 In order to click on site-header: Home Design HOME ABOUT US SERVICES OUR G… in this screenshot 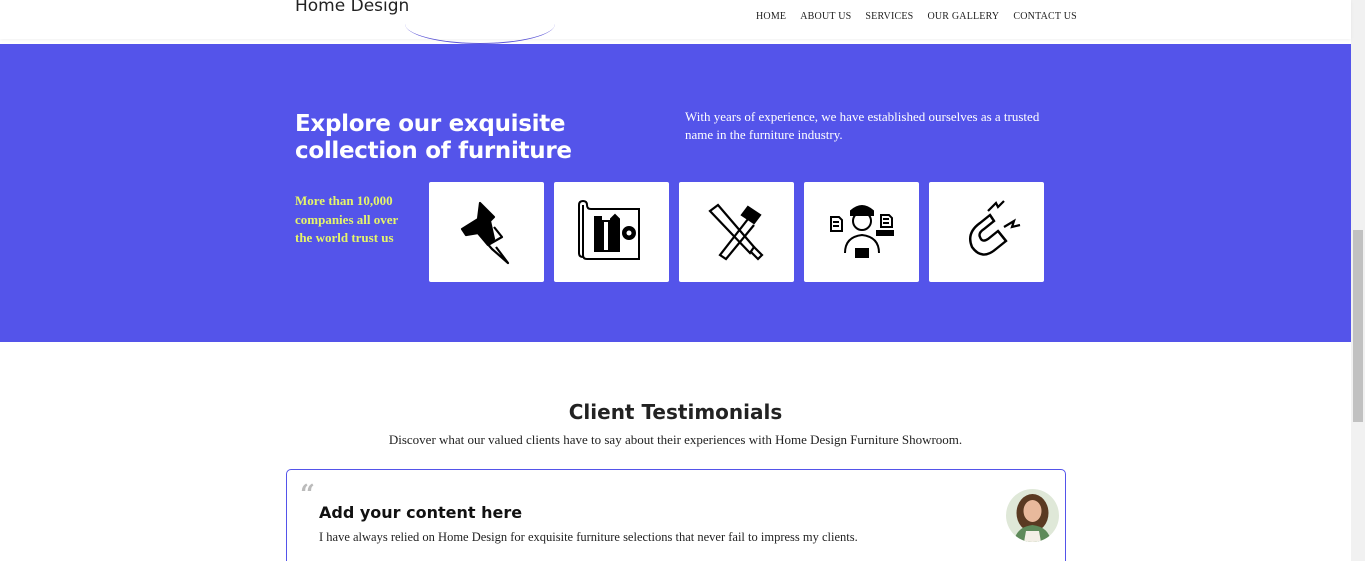, I will do `click(675, 22)`.